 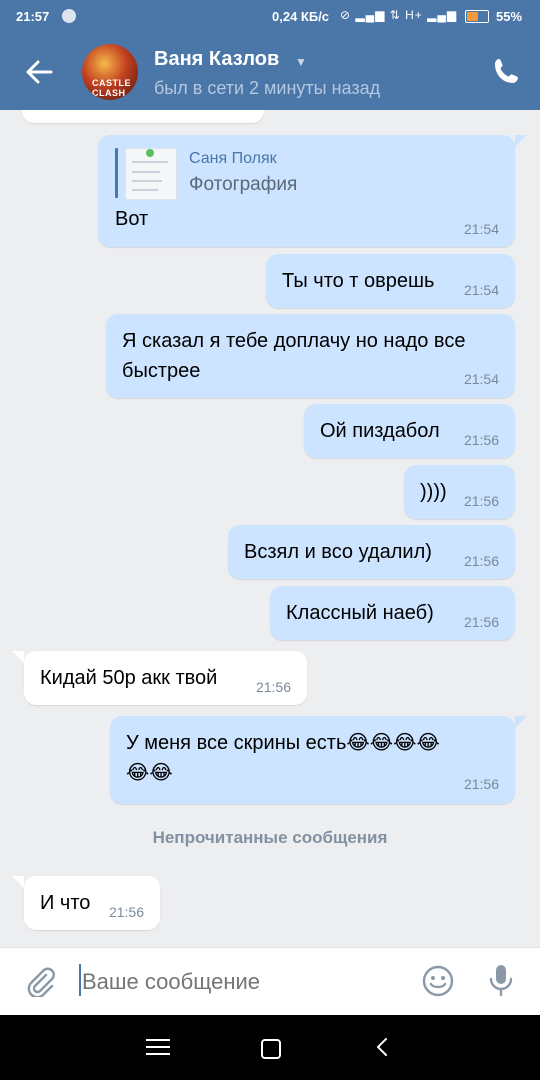 What do you see at coordinates (380, 431) in the screenshot?
I see `message-text: Ой пиздабол` at bounding box center [380, 431].